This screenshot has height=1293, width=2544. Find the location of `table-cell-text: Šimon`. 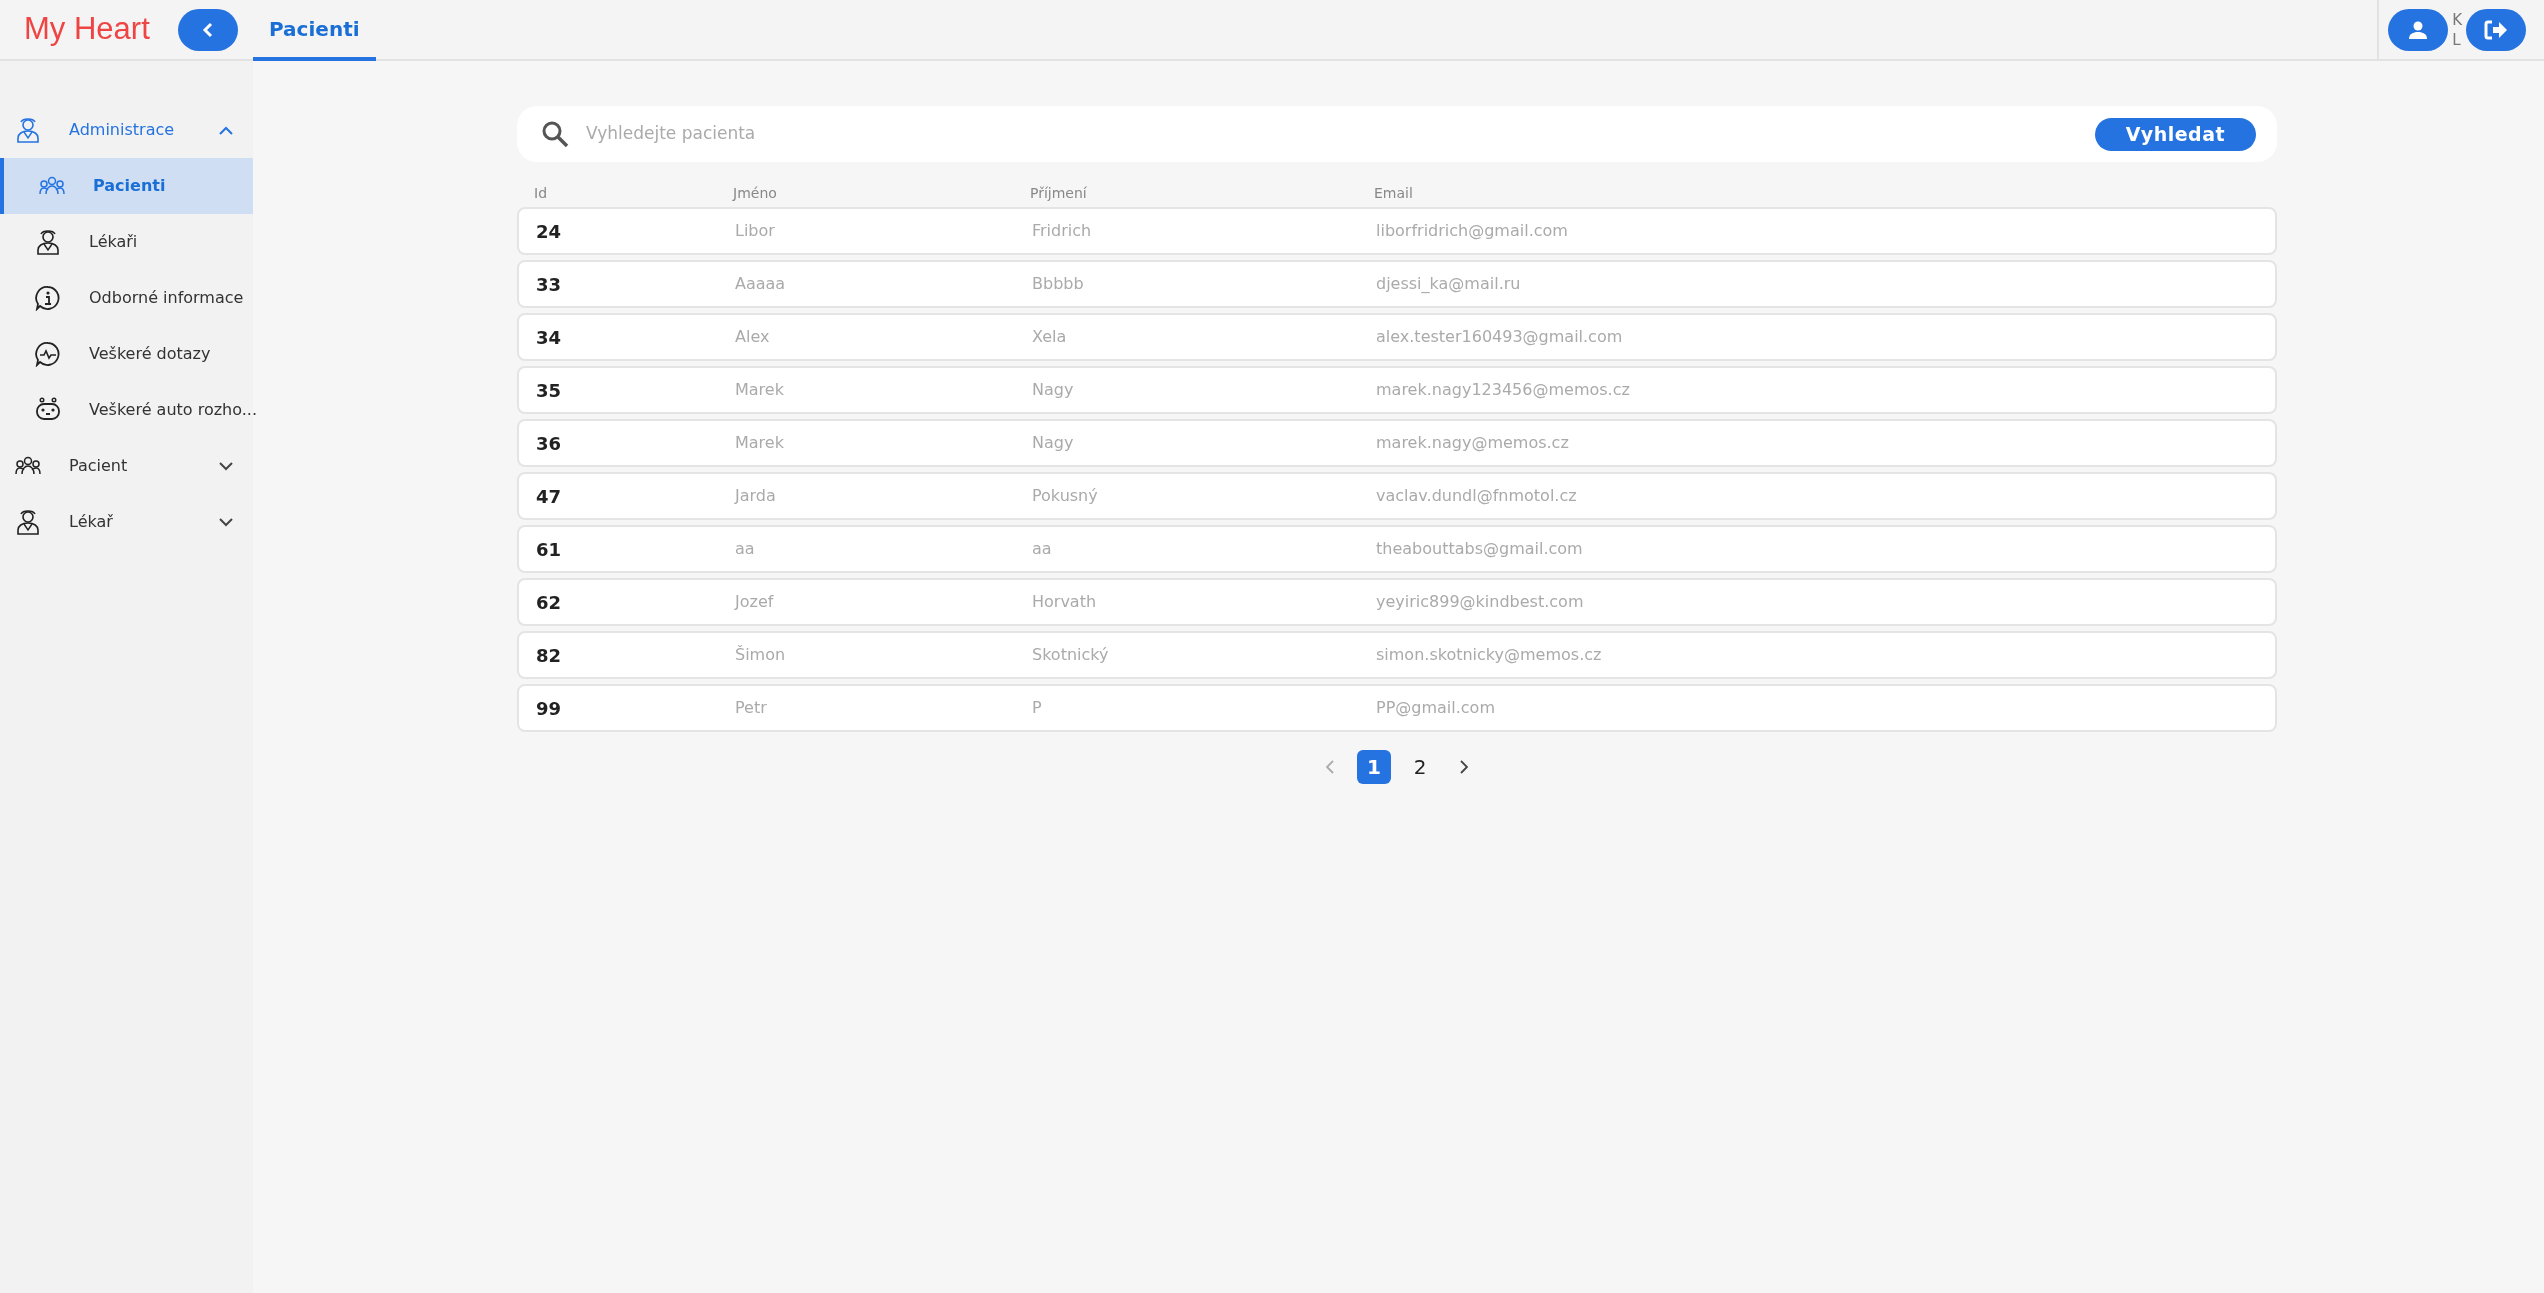

table-cell-text: Šimon is located at coordinates (761, 655).